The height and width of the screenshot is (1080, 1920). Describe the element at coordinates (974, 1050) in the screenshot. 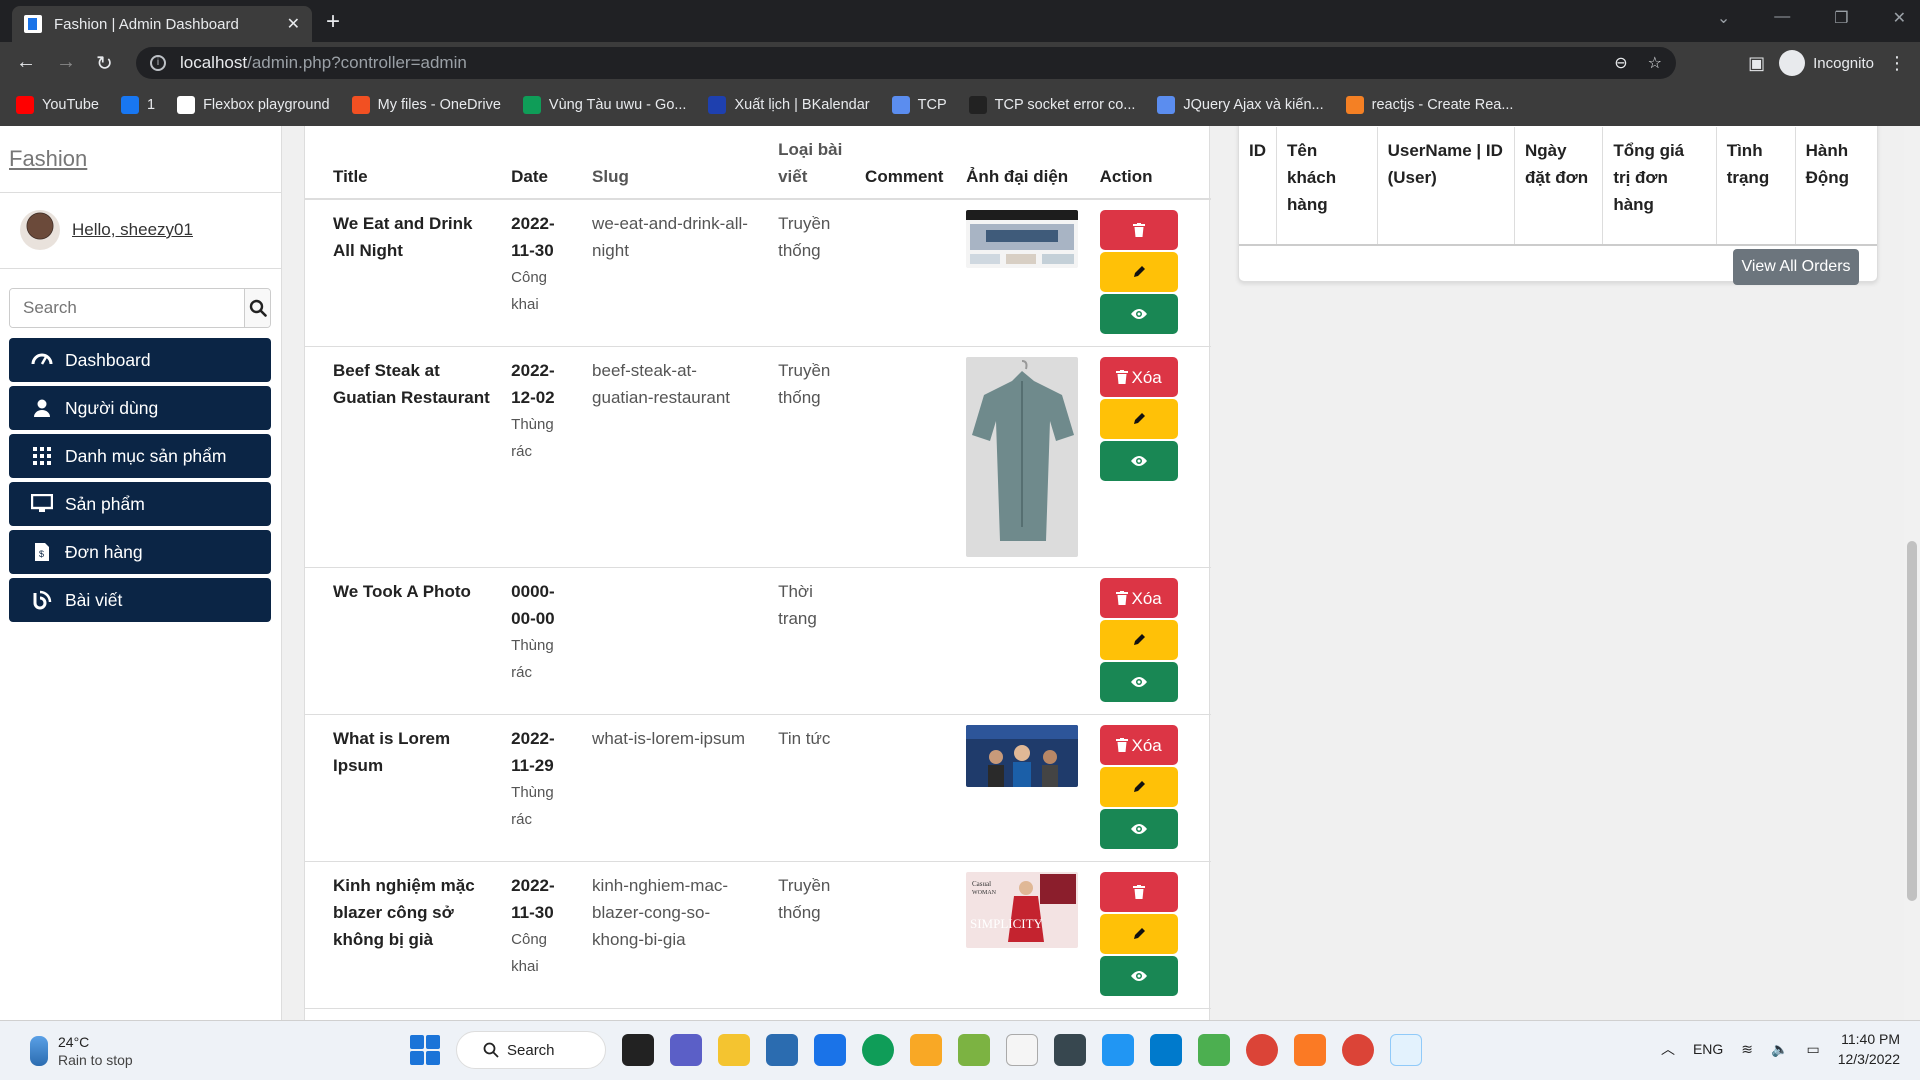

I see `minecraft-icon` at that location.